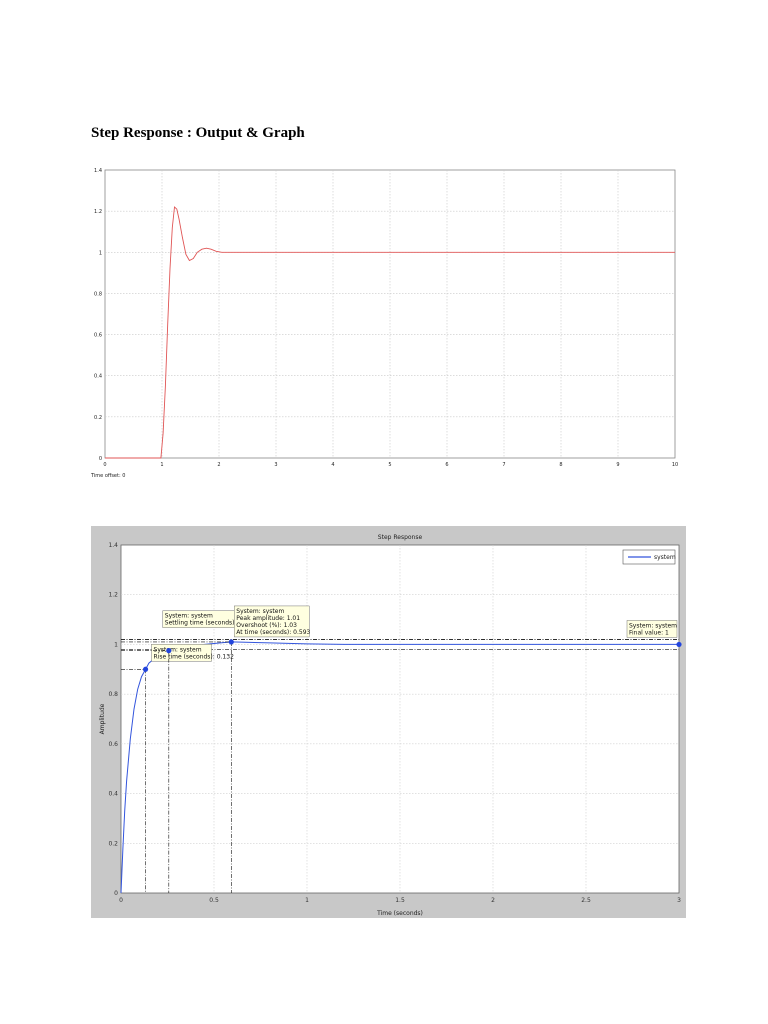 This screenshot has height=1024, width=768. Describe the element at coordinates (586, 900) in the screenshot. I see `chart2-x-tick-label: 2.5` at that location.